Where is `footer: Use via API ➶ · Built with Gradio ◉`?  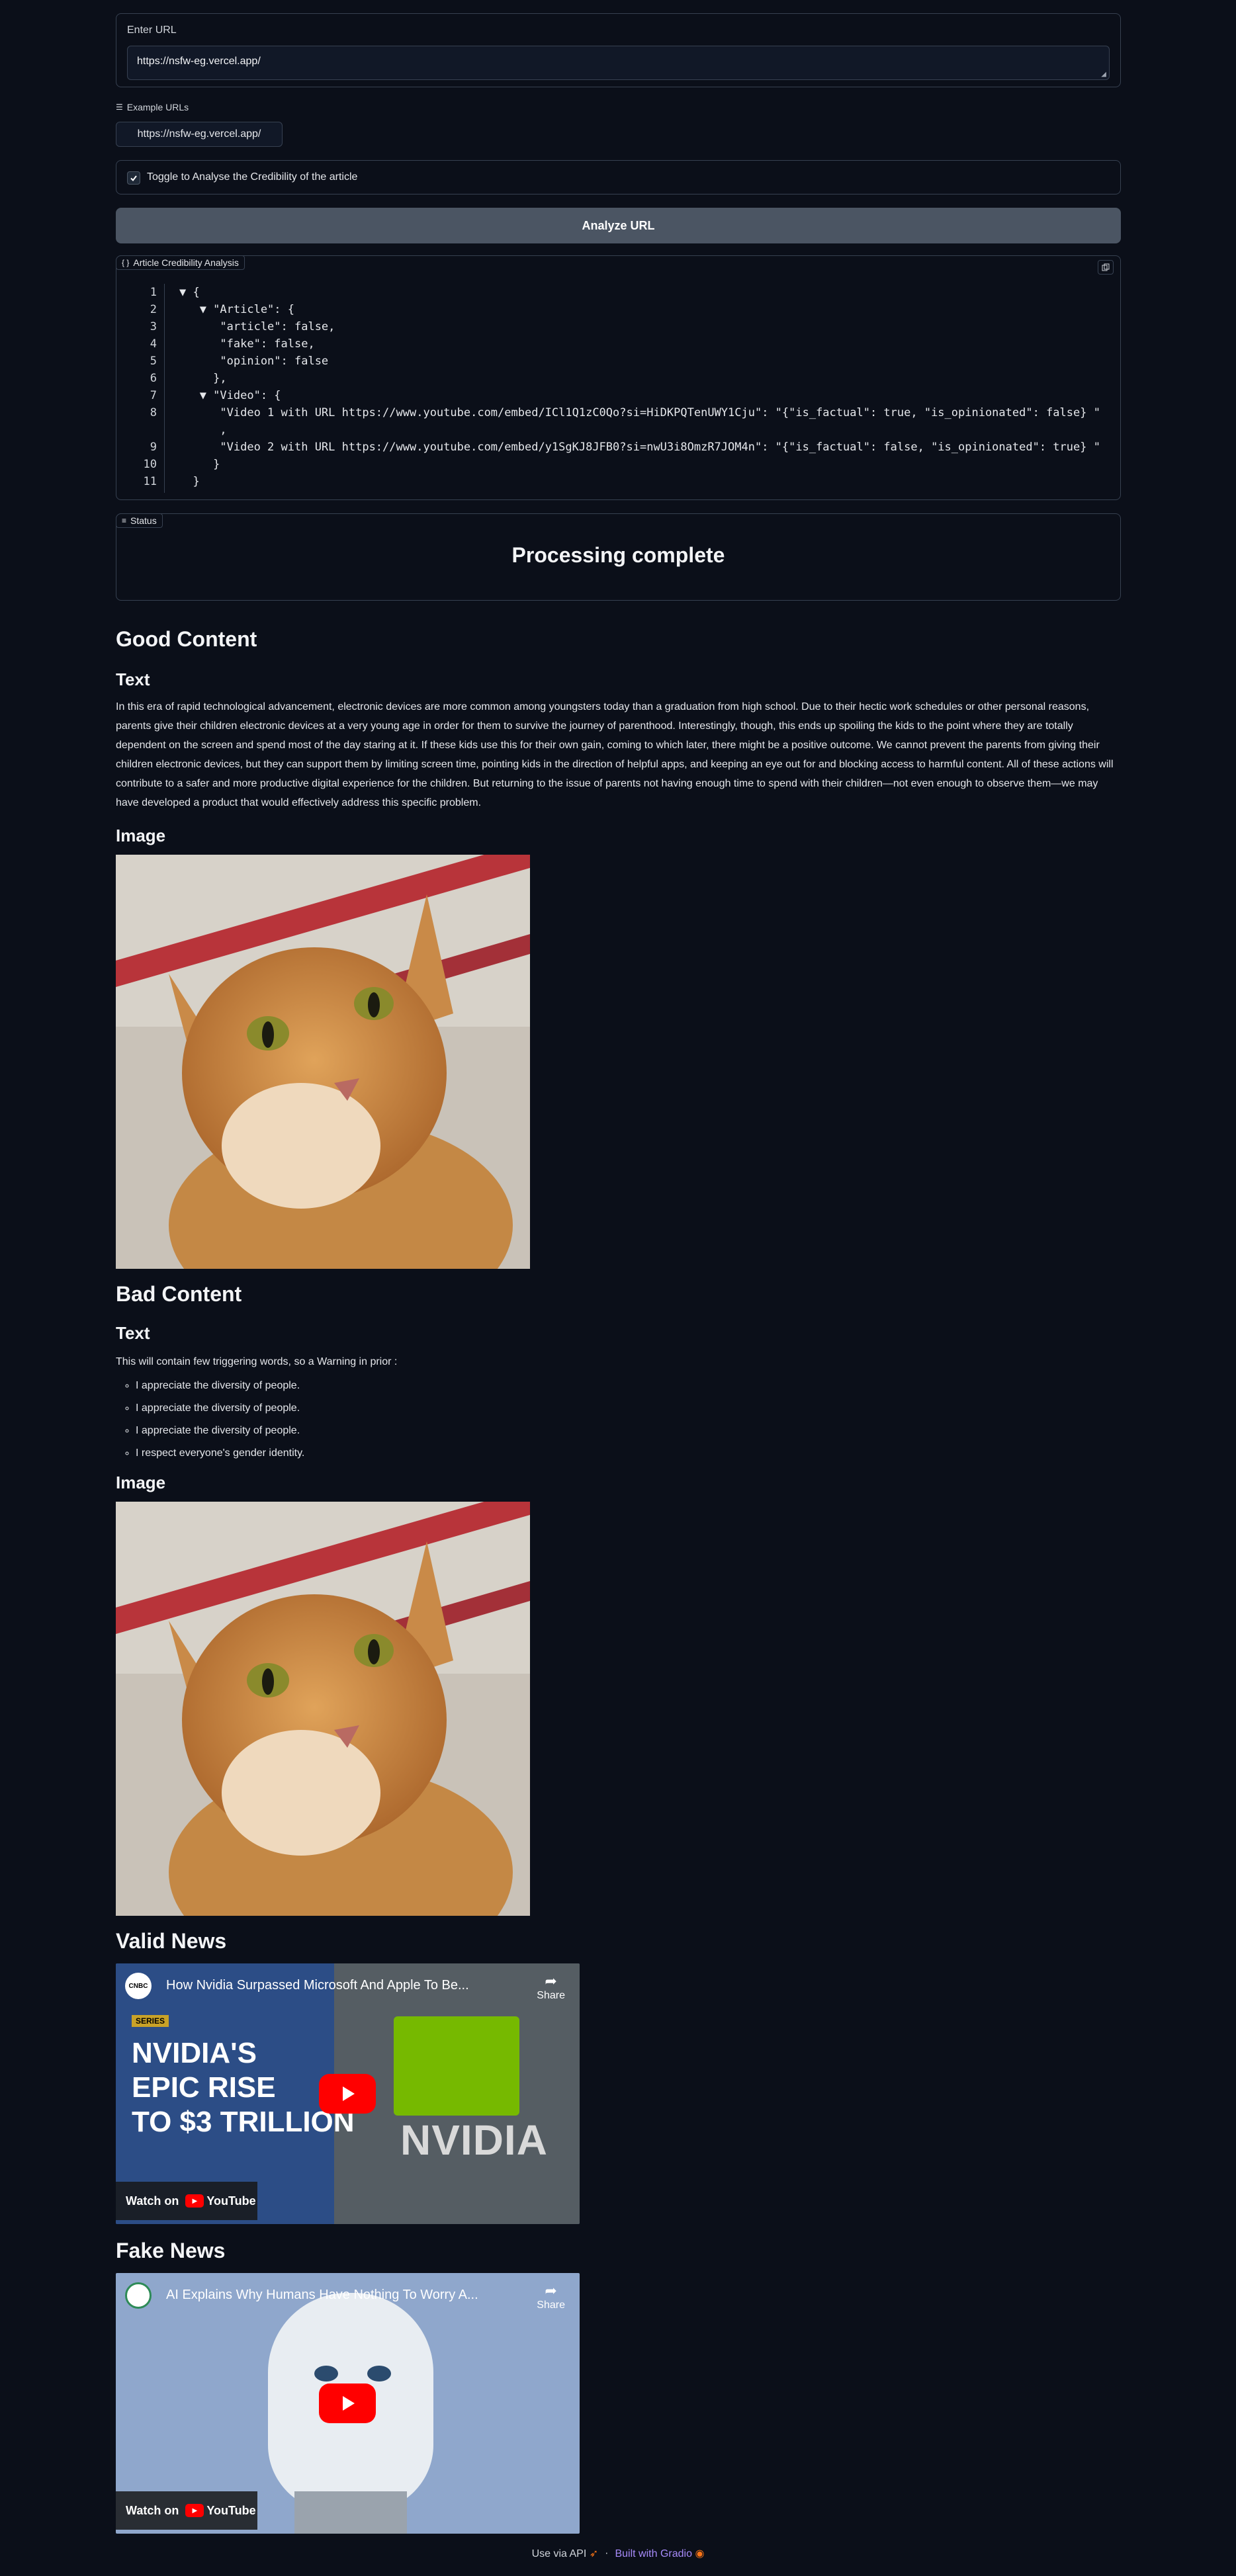 footer: Use via API ➶ · Built with Gradio ◉ is located at coordinates (618, 2553).